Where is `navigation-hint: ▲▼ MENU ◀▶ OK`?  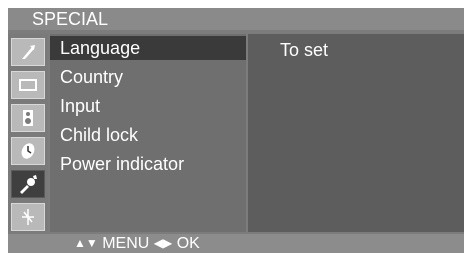
navigation-hint: ▲▼ MENU ◀▶ OK is located at coordinates (137, 243).